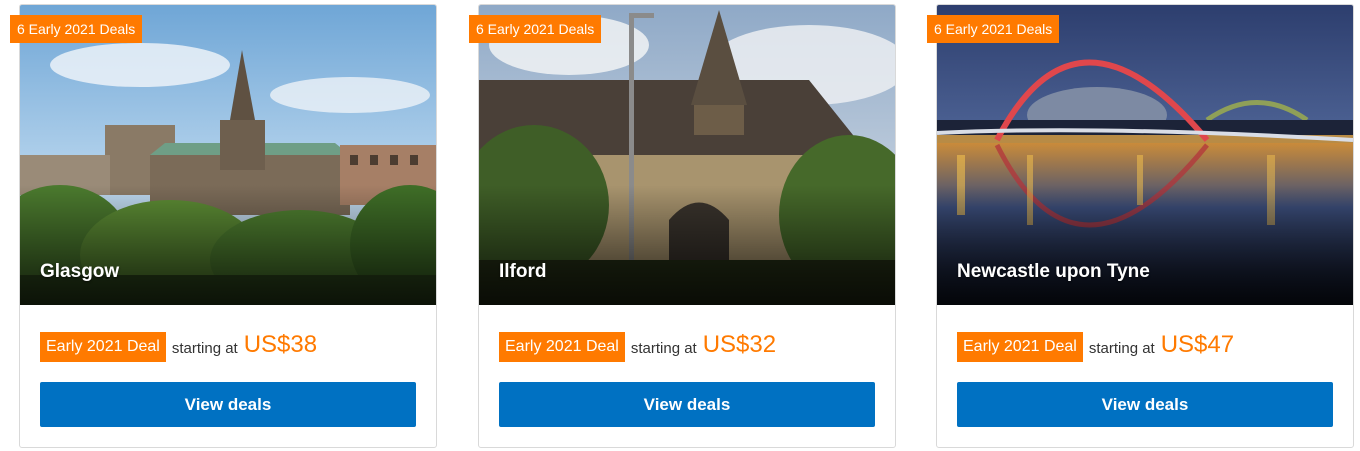  I want to click on city-name: Newcastle upon Tyne, so click(1053, 272).